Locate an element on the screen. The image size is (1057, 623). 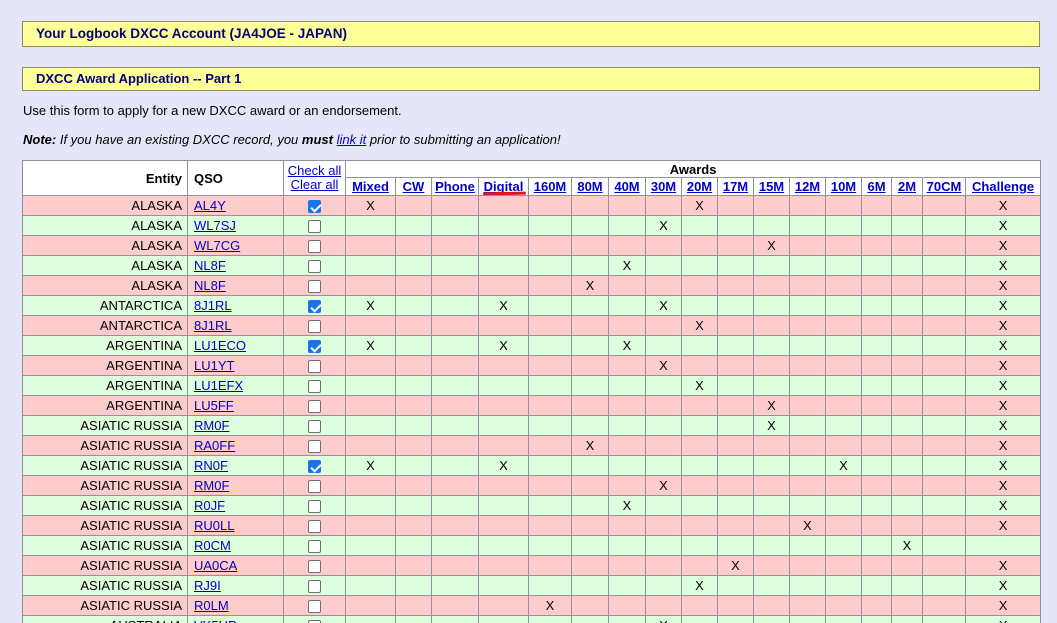
qso-callsign-link: RN0F is located at coordinates (211, 465).